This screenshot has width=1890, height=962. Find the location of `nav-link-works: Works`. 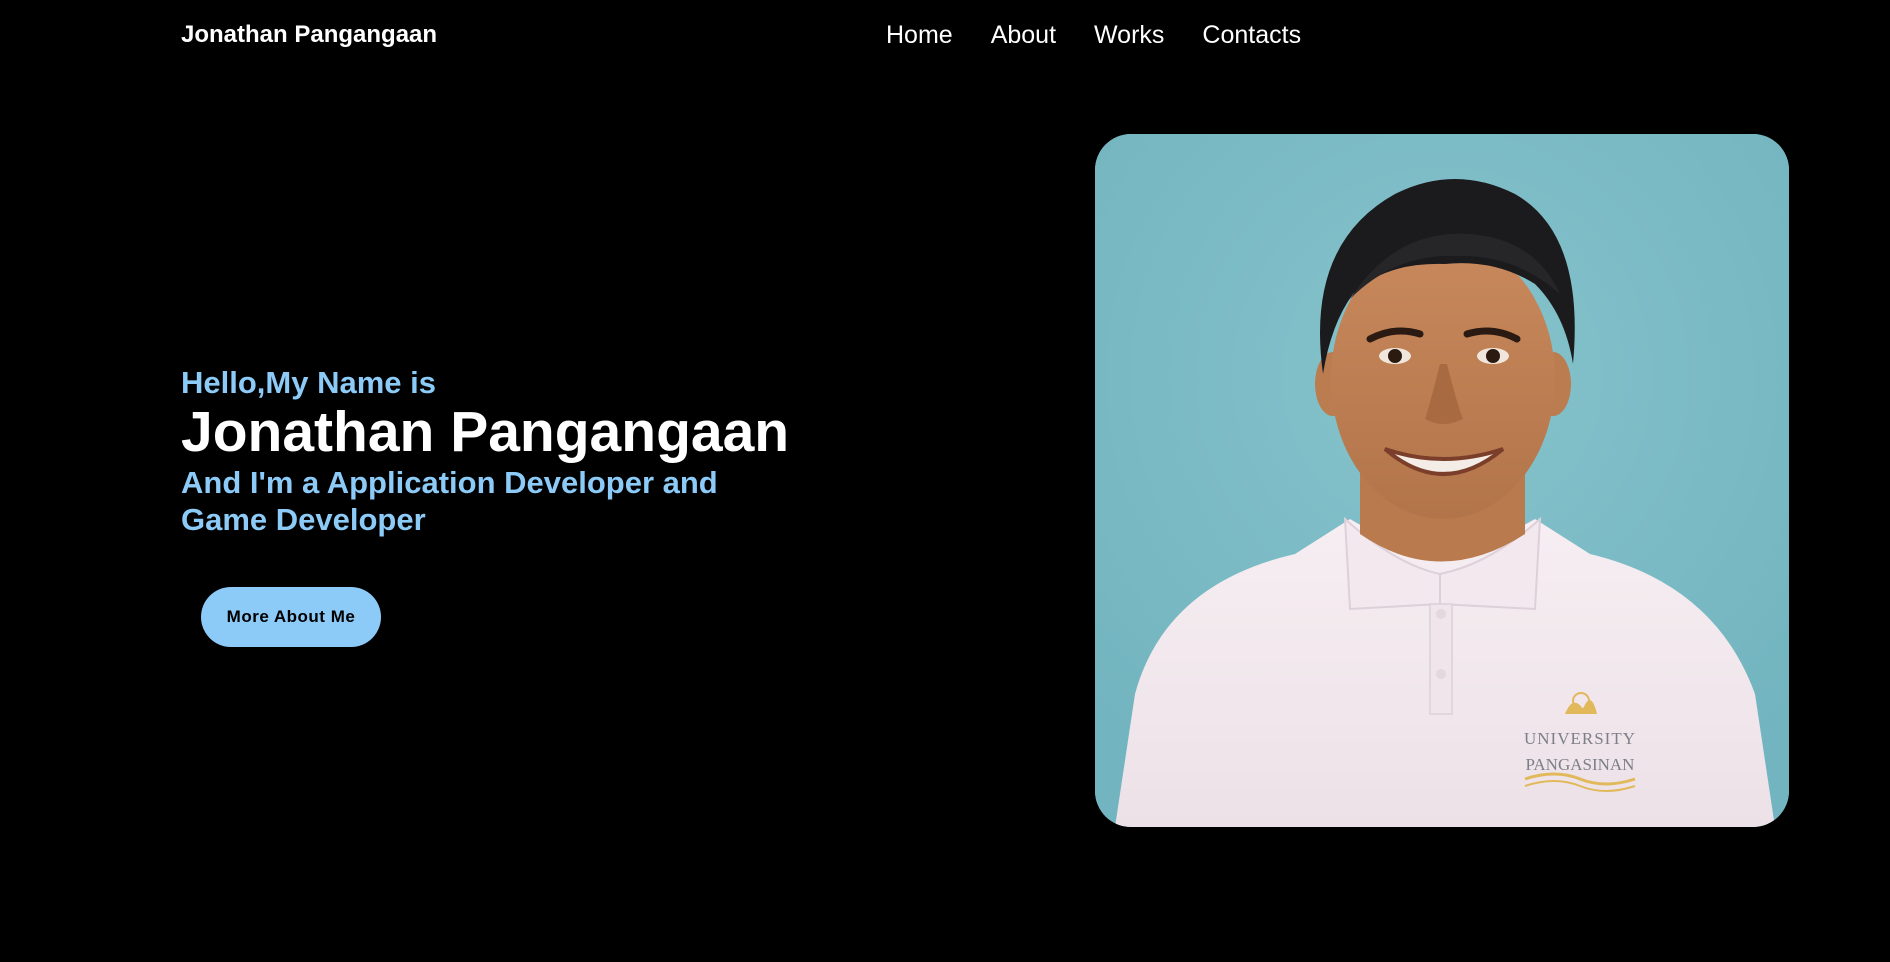

nav-link-works: Works is located at coordinates (1129, 35).